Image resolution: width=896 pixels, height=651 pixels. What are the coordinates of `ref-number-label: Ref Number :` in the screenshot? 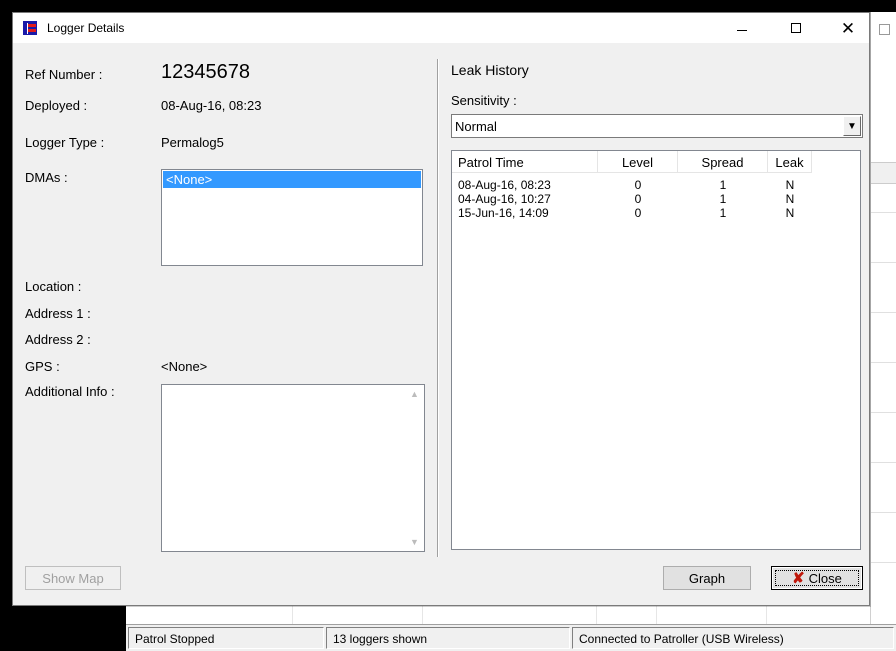 It's located at (64, 74).